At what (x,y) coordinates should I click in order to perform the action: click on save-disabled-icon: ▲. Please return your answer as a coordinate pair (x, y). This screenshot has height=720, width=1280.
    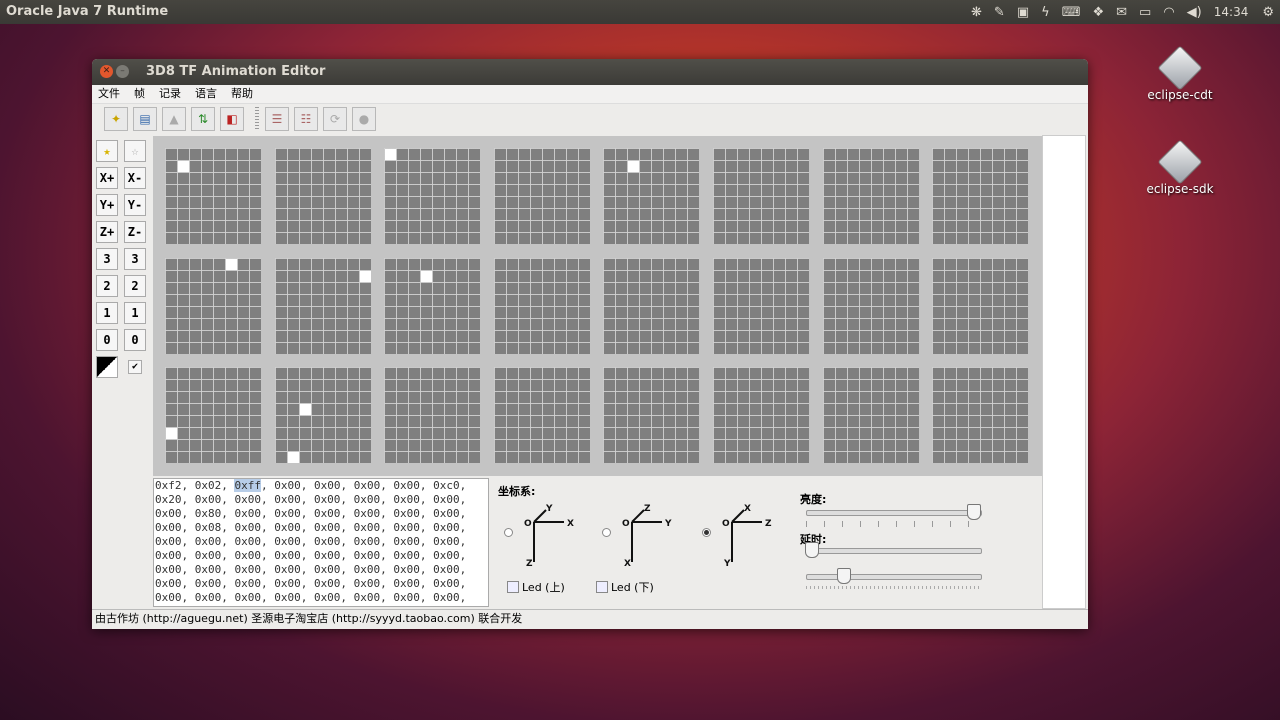
    Looking at the image, I should click on (174, 119).